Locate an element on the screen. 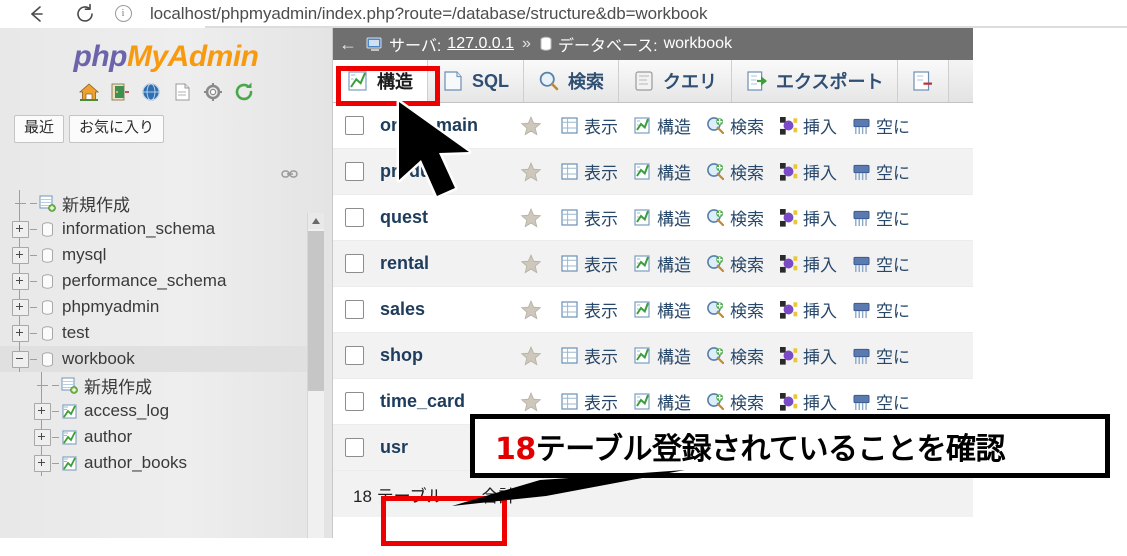  scroll-up-arrow-icon is located at coordinates (316, 221).